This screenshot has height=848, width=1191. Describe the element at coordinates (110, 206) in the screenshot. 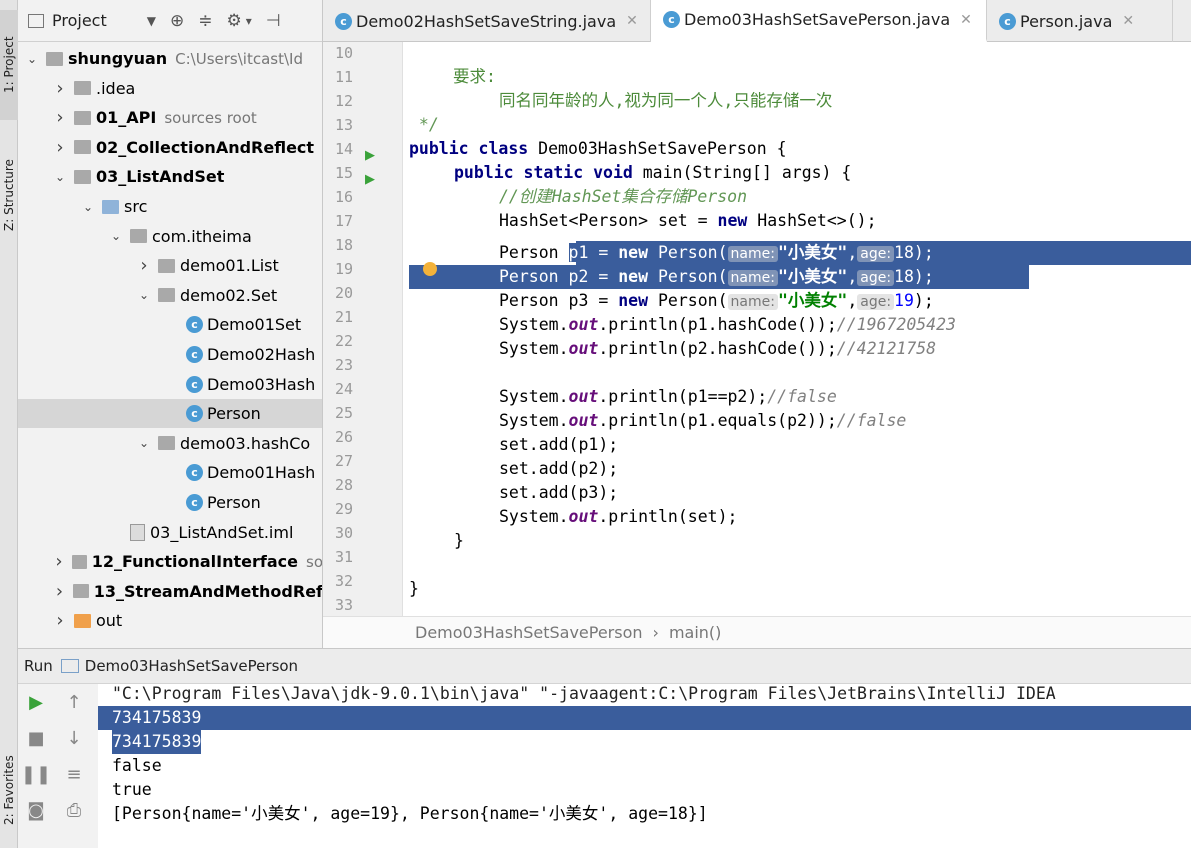

I see `source-folder-icon` at that location.